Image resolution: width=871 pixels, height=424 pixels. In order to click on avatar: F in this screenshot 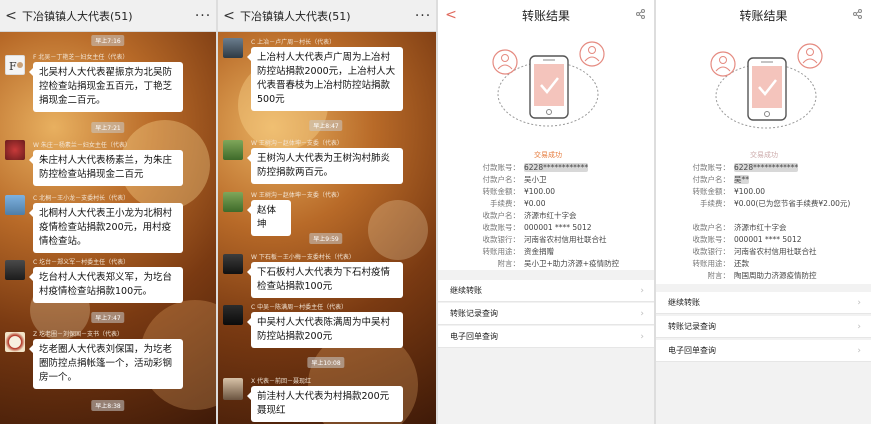, I will do `click(15, 65)`.